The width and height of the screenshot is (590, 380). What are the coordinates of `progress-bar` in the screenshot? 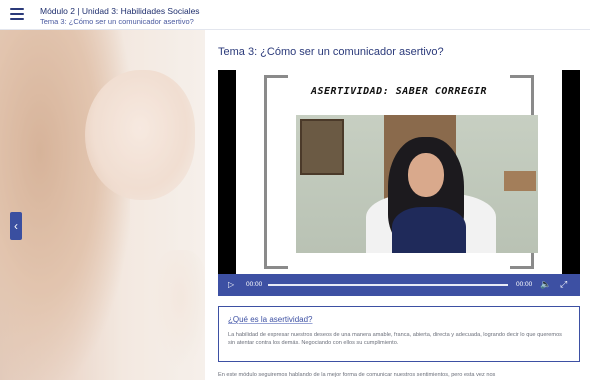 It's located at (388, 285).